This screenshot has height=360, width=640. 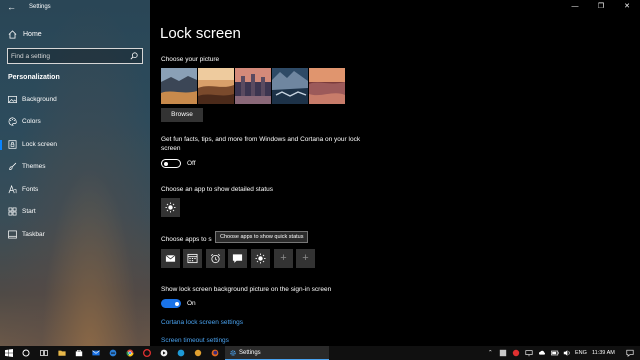 I want to click on section-heading: Personalization, so click(x=34, y=77).